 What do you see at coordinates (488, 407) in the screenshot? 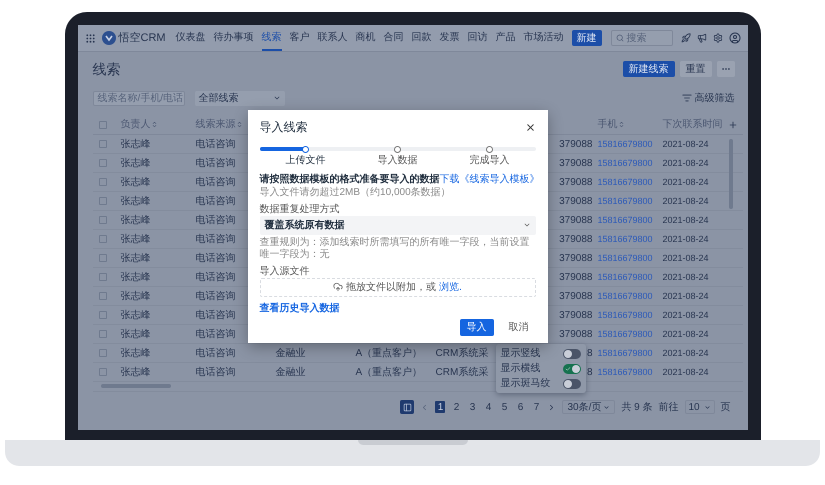
I see `page-number: 4` at bounding box center [488, 407].